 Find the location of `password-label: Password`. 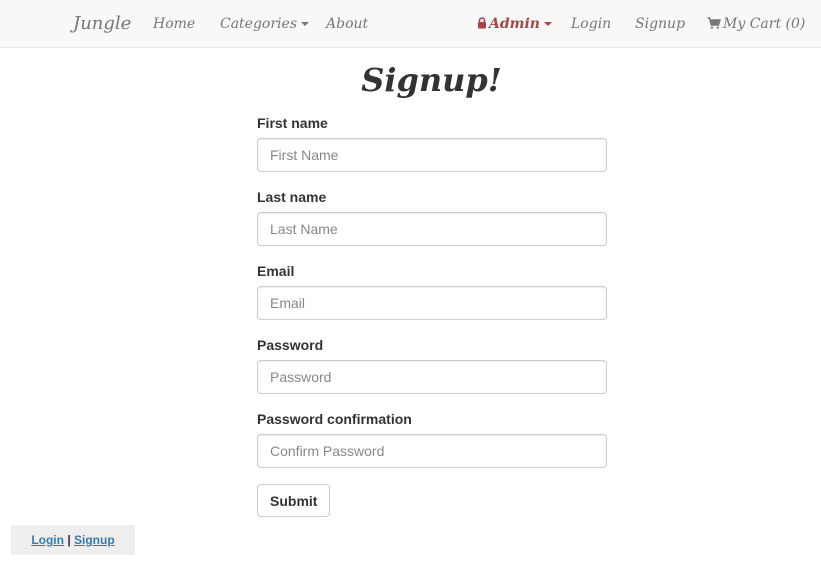

password-label: Password is located at coordinates (290, 345).